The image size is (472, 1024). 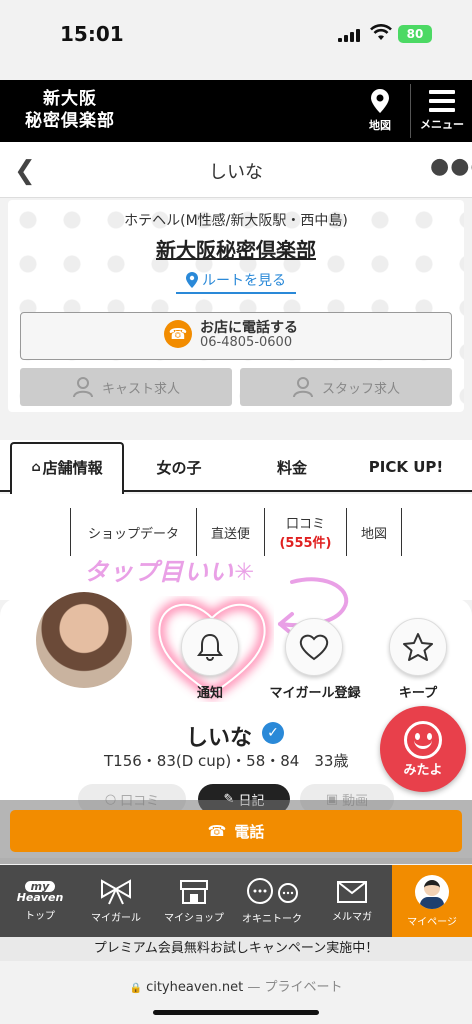 I want to click on nav-top: my Heaven トップ, so click(x=40, y=901).